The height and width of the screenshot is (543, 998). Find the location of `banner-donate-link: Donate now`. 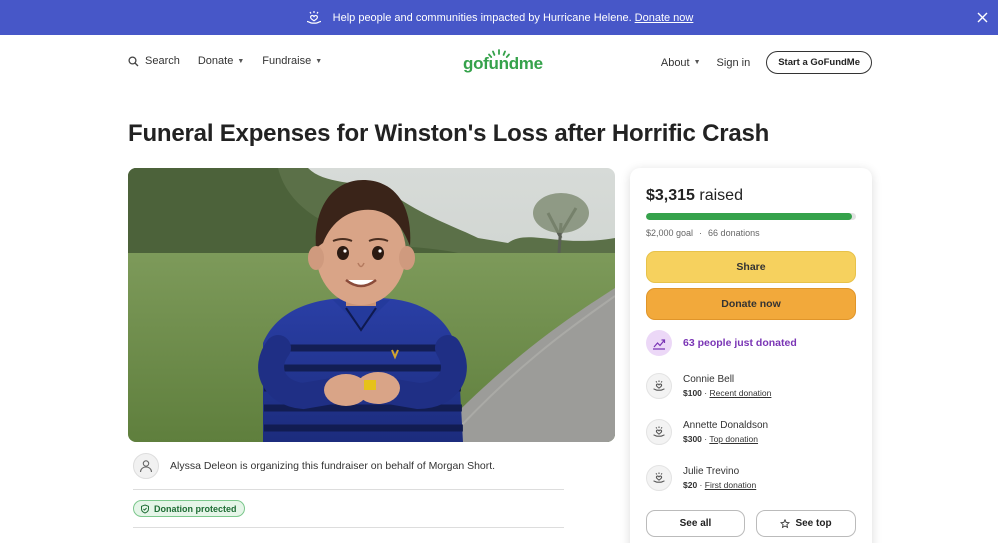

banner-donate-link: Donate now is located at coordinates (664, 18).